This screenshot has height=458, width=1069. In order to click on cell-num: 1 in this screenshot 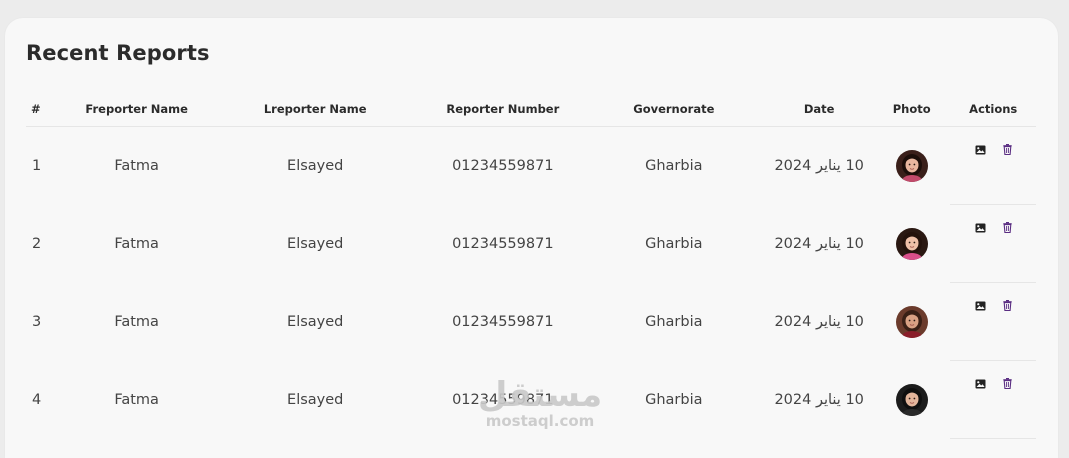, I will do `click(37, 165)`.